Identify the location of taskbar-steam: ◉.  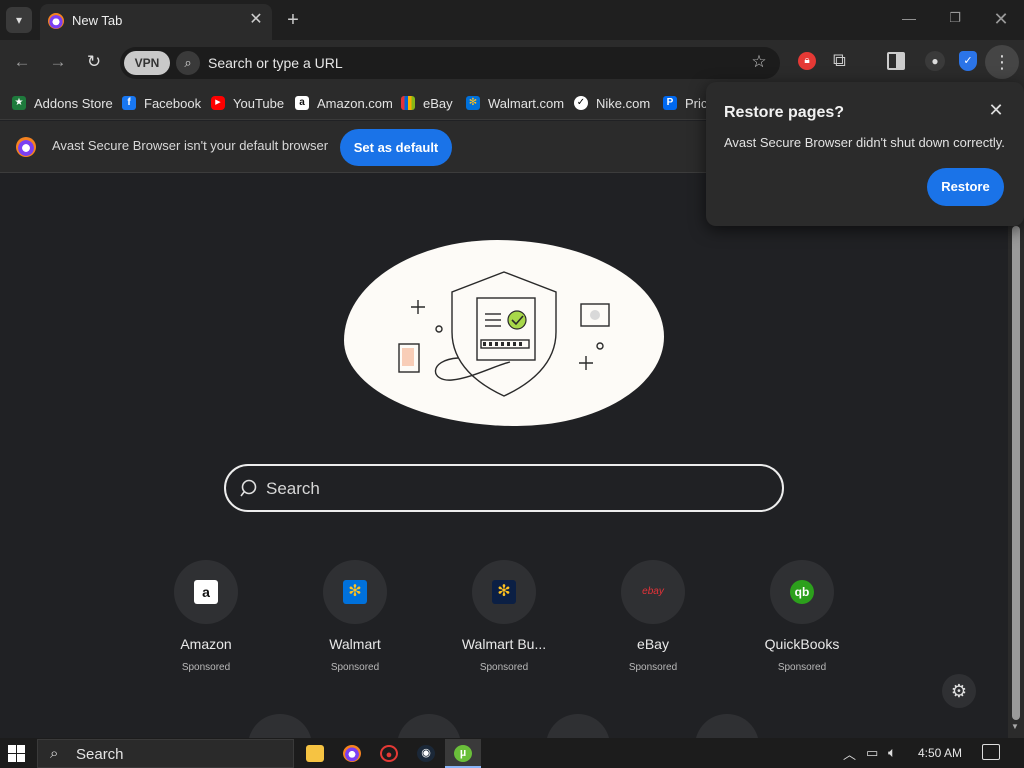
(426, 753).